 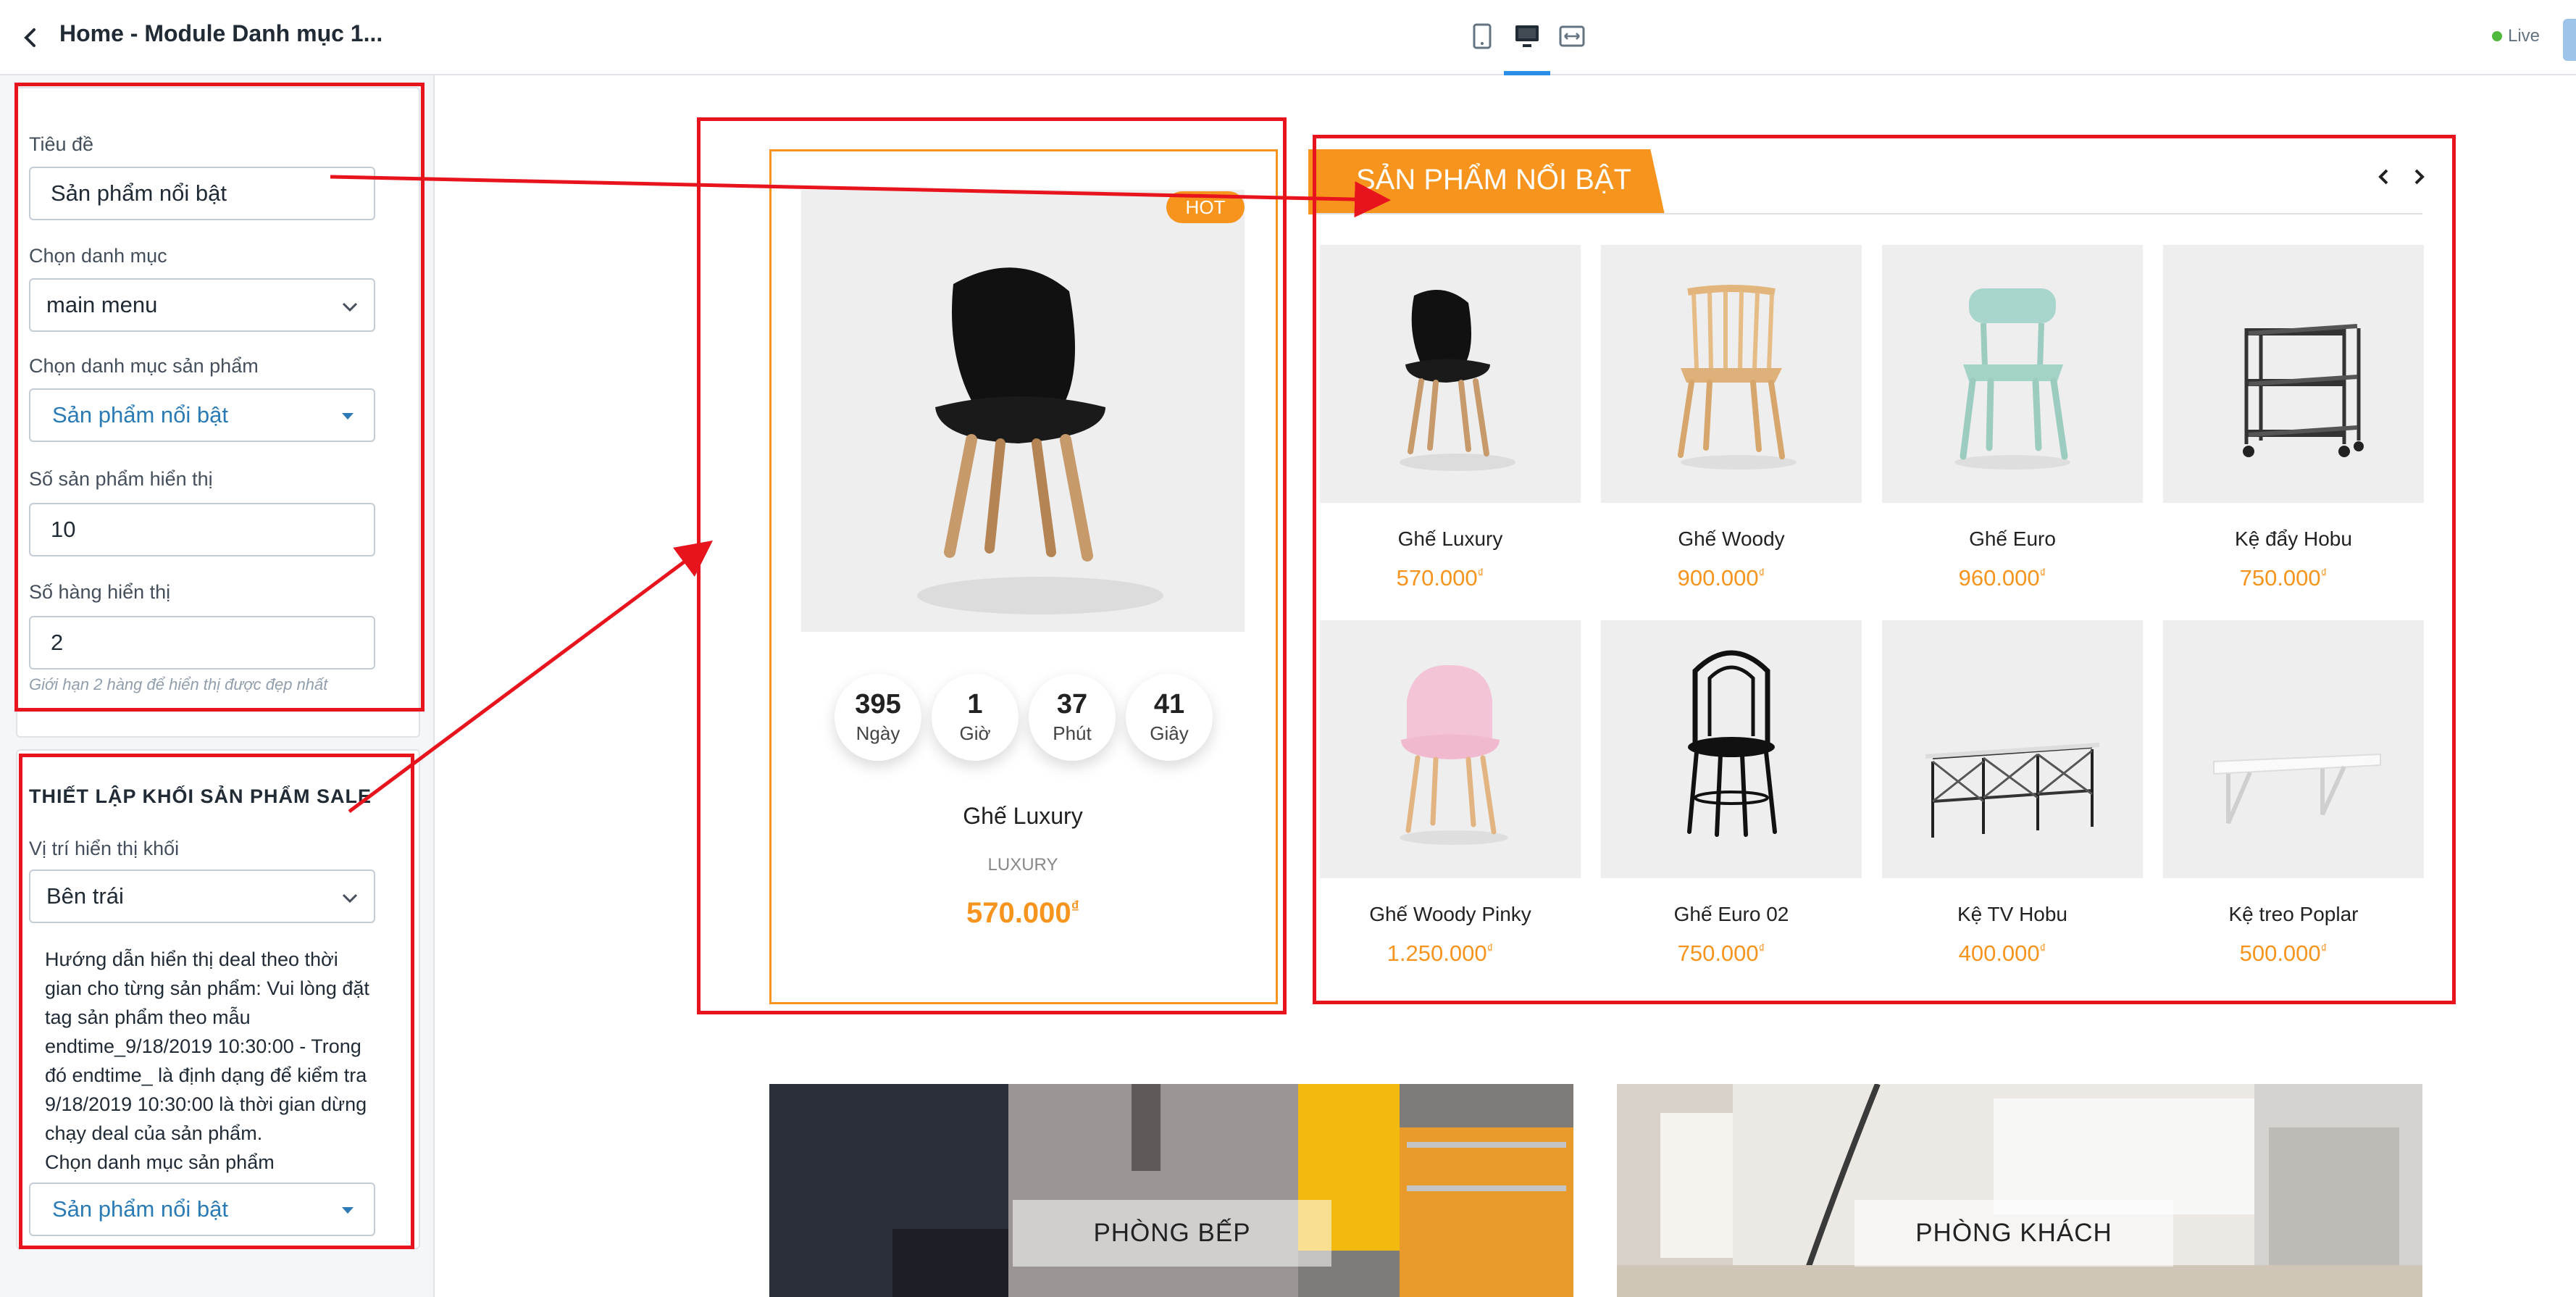 I want to click on living-room-banner-label: PHÒNG KHÁCH, so click(x=2013, y=1233).